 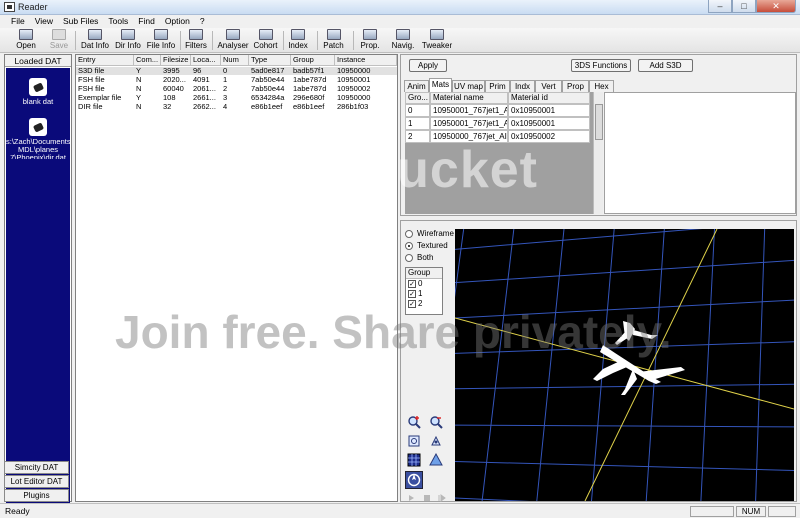 I want to click on materials-scrollbar, so click(x=598, y=153).